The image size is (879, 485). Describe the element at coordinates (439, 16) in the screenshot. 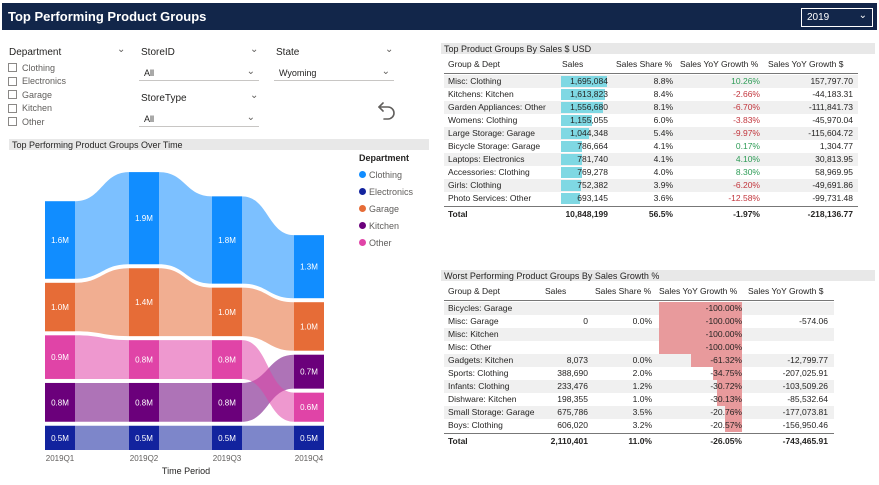

I see `report-header: Top Performing Product Groups 2019 ⌄` at that location.